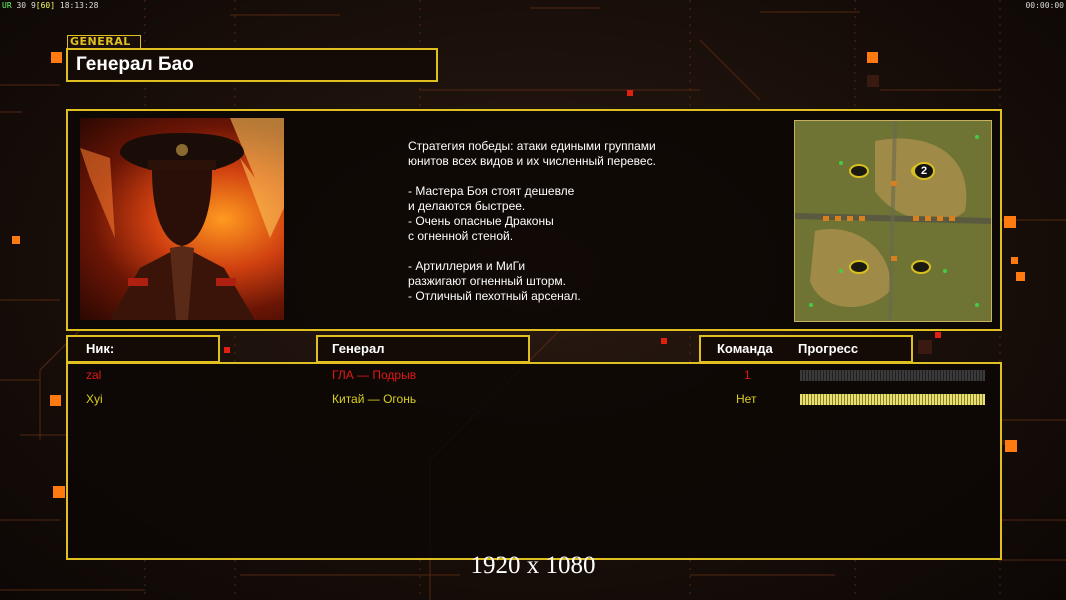  I want to click on general-section-label: GENERAL, so click(104, 42).